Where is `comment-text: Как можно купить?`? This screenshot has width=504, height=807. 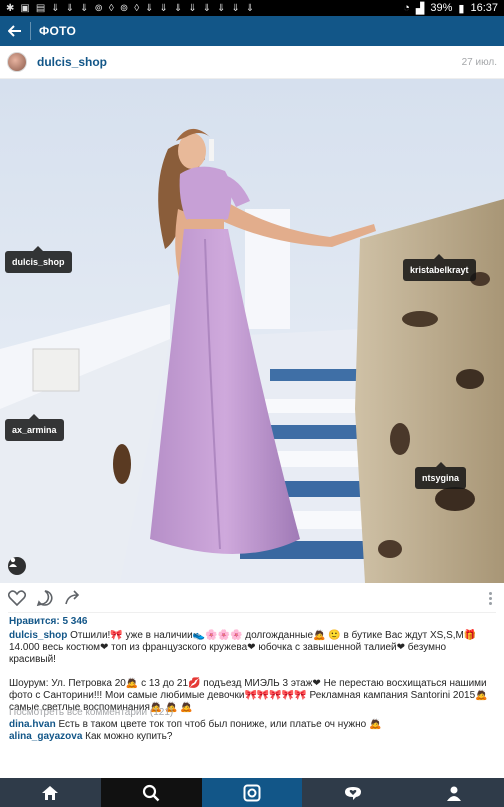 comment-text: Как можно купить? is located at coordinates (129, 736).